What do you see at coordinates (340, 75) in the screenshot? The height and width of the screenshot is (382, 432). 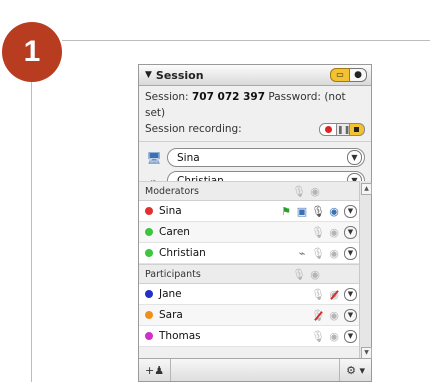 I see `window-mode-button: ▭` at bounding box center [340, 75].